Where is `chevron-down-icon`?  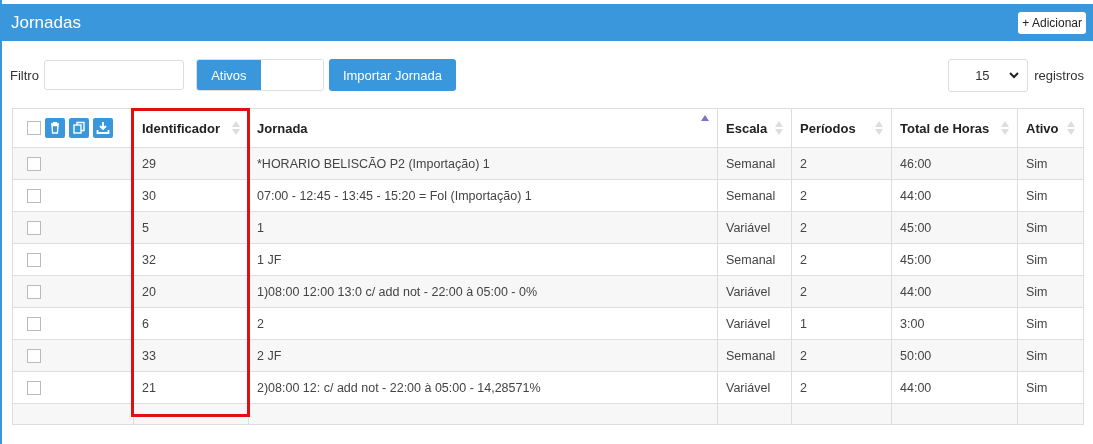 chevron-down-icon is located at coordinates (1014, 75).